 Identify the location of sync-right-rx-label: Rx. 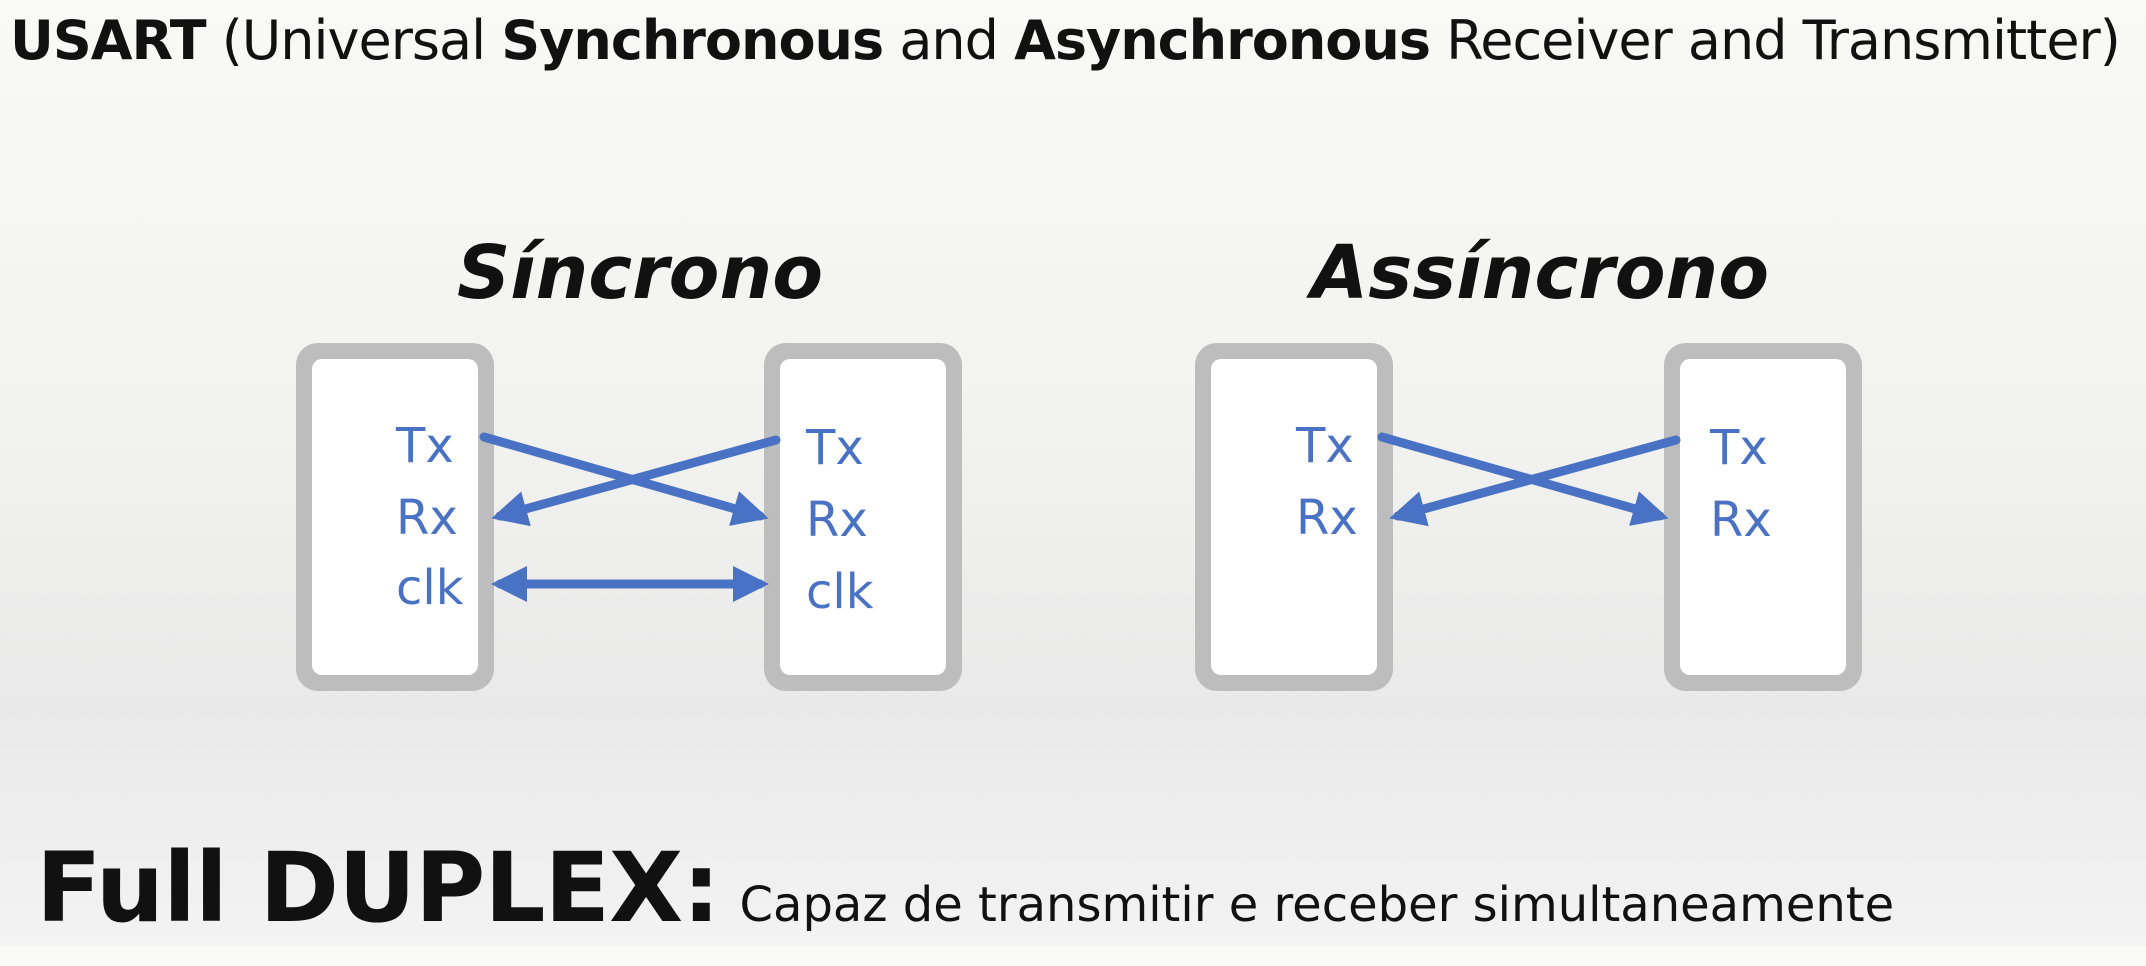
(837, 520).